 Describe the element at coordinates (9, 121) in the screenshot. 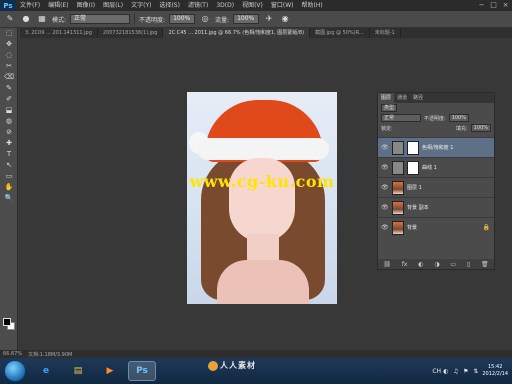

I see `blur-tool-icon: ◍` at that location.